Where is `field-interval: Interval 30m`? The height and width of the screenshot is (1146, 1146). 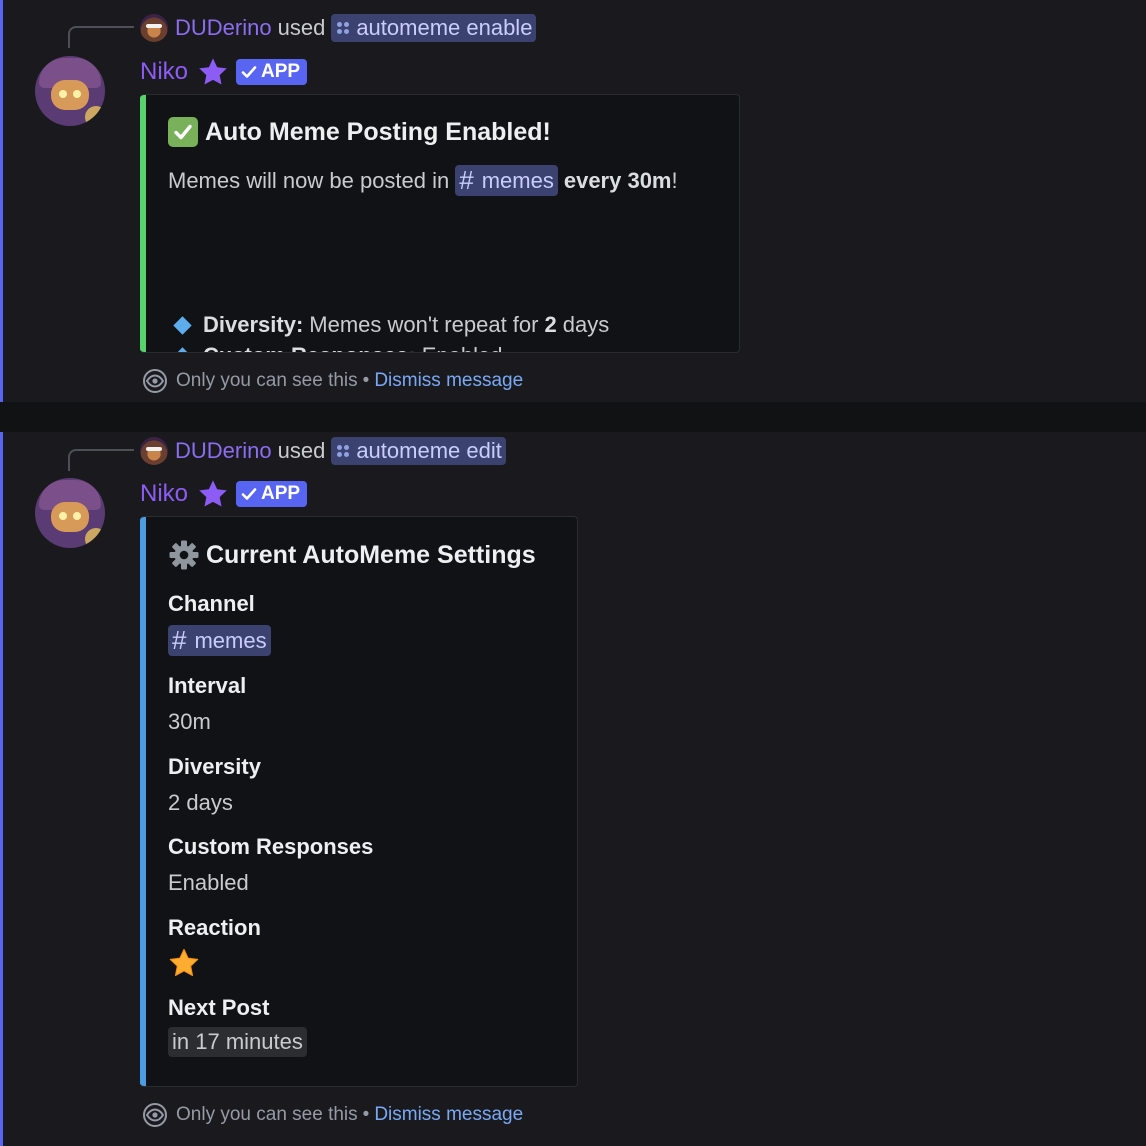 field-interval: Interval 30m is located at coordinates (207, 704).